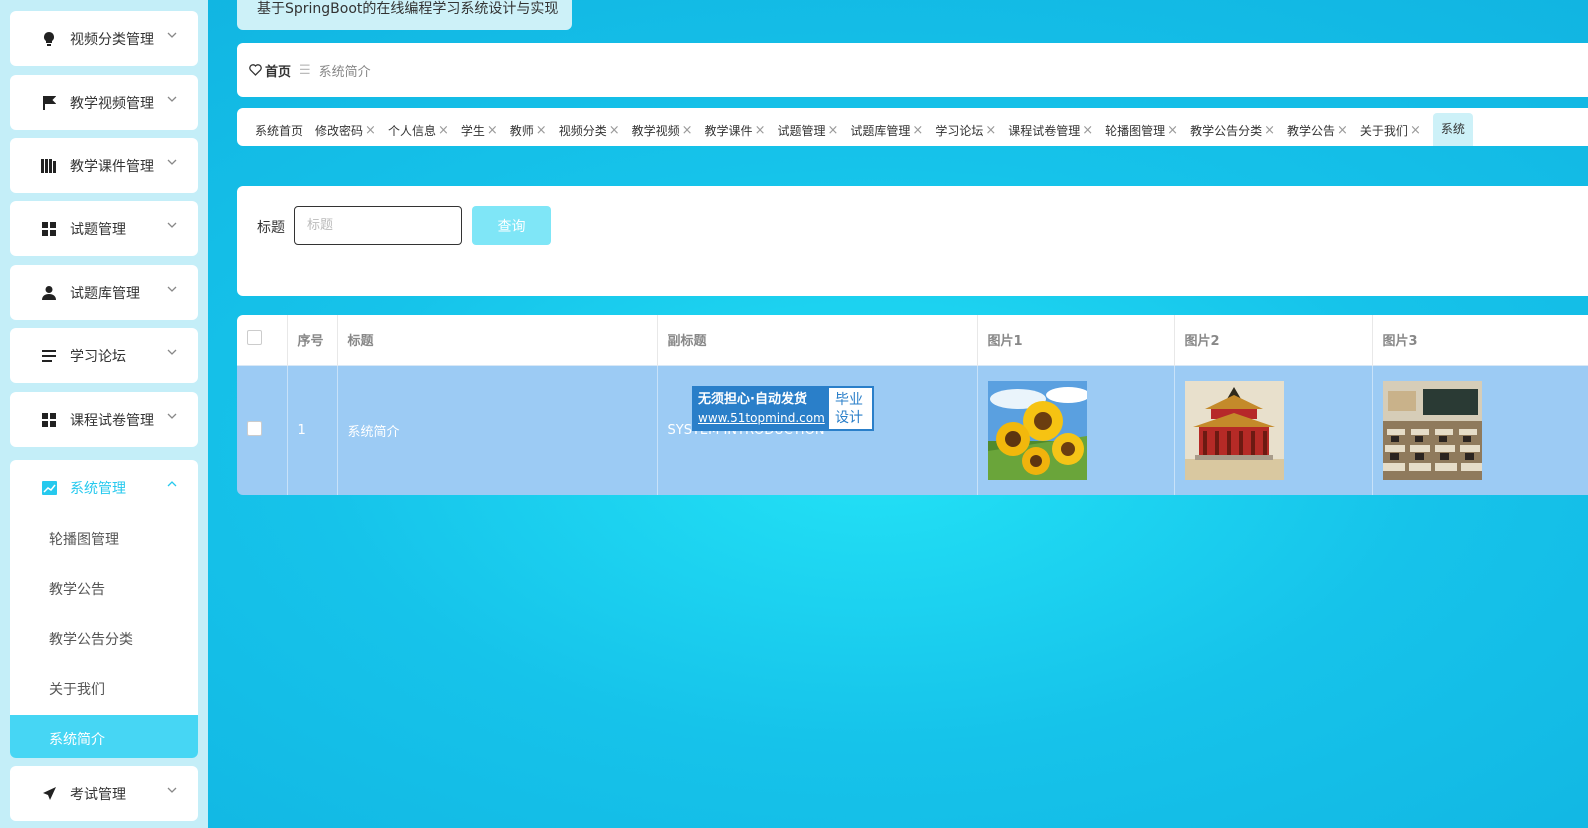  I want to click on tab-forum: 学习论坛 ×, so click(965, 131).